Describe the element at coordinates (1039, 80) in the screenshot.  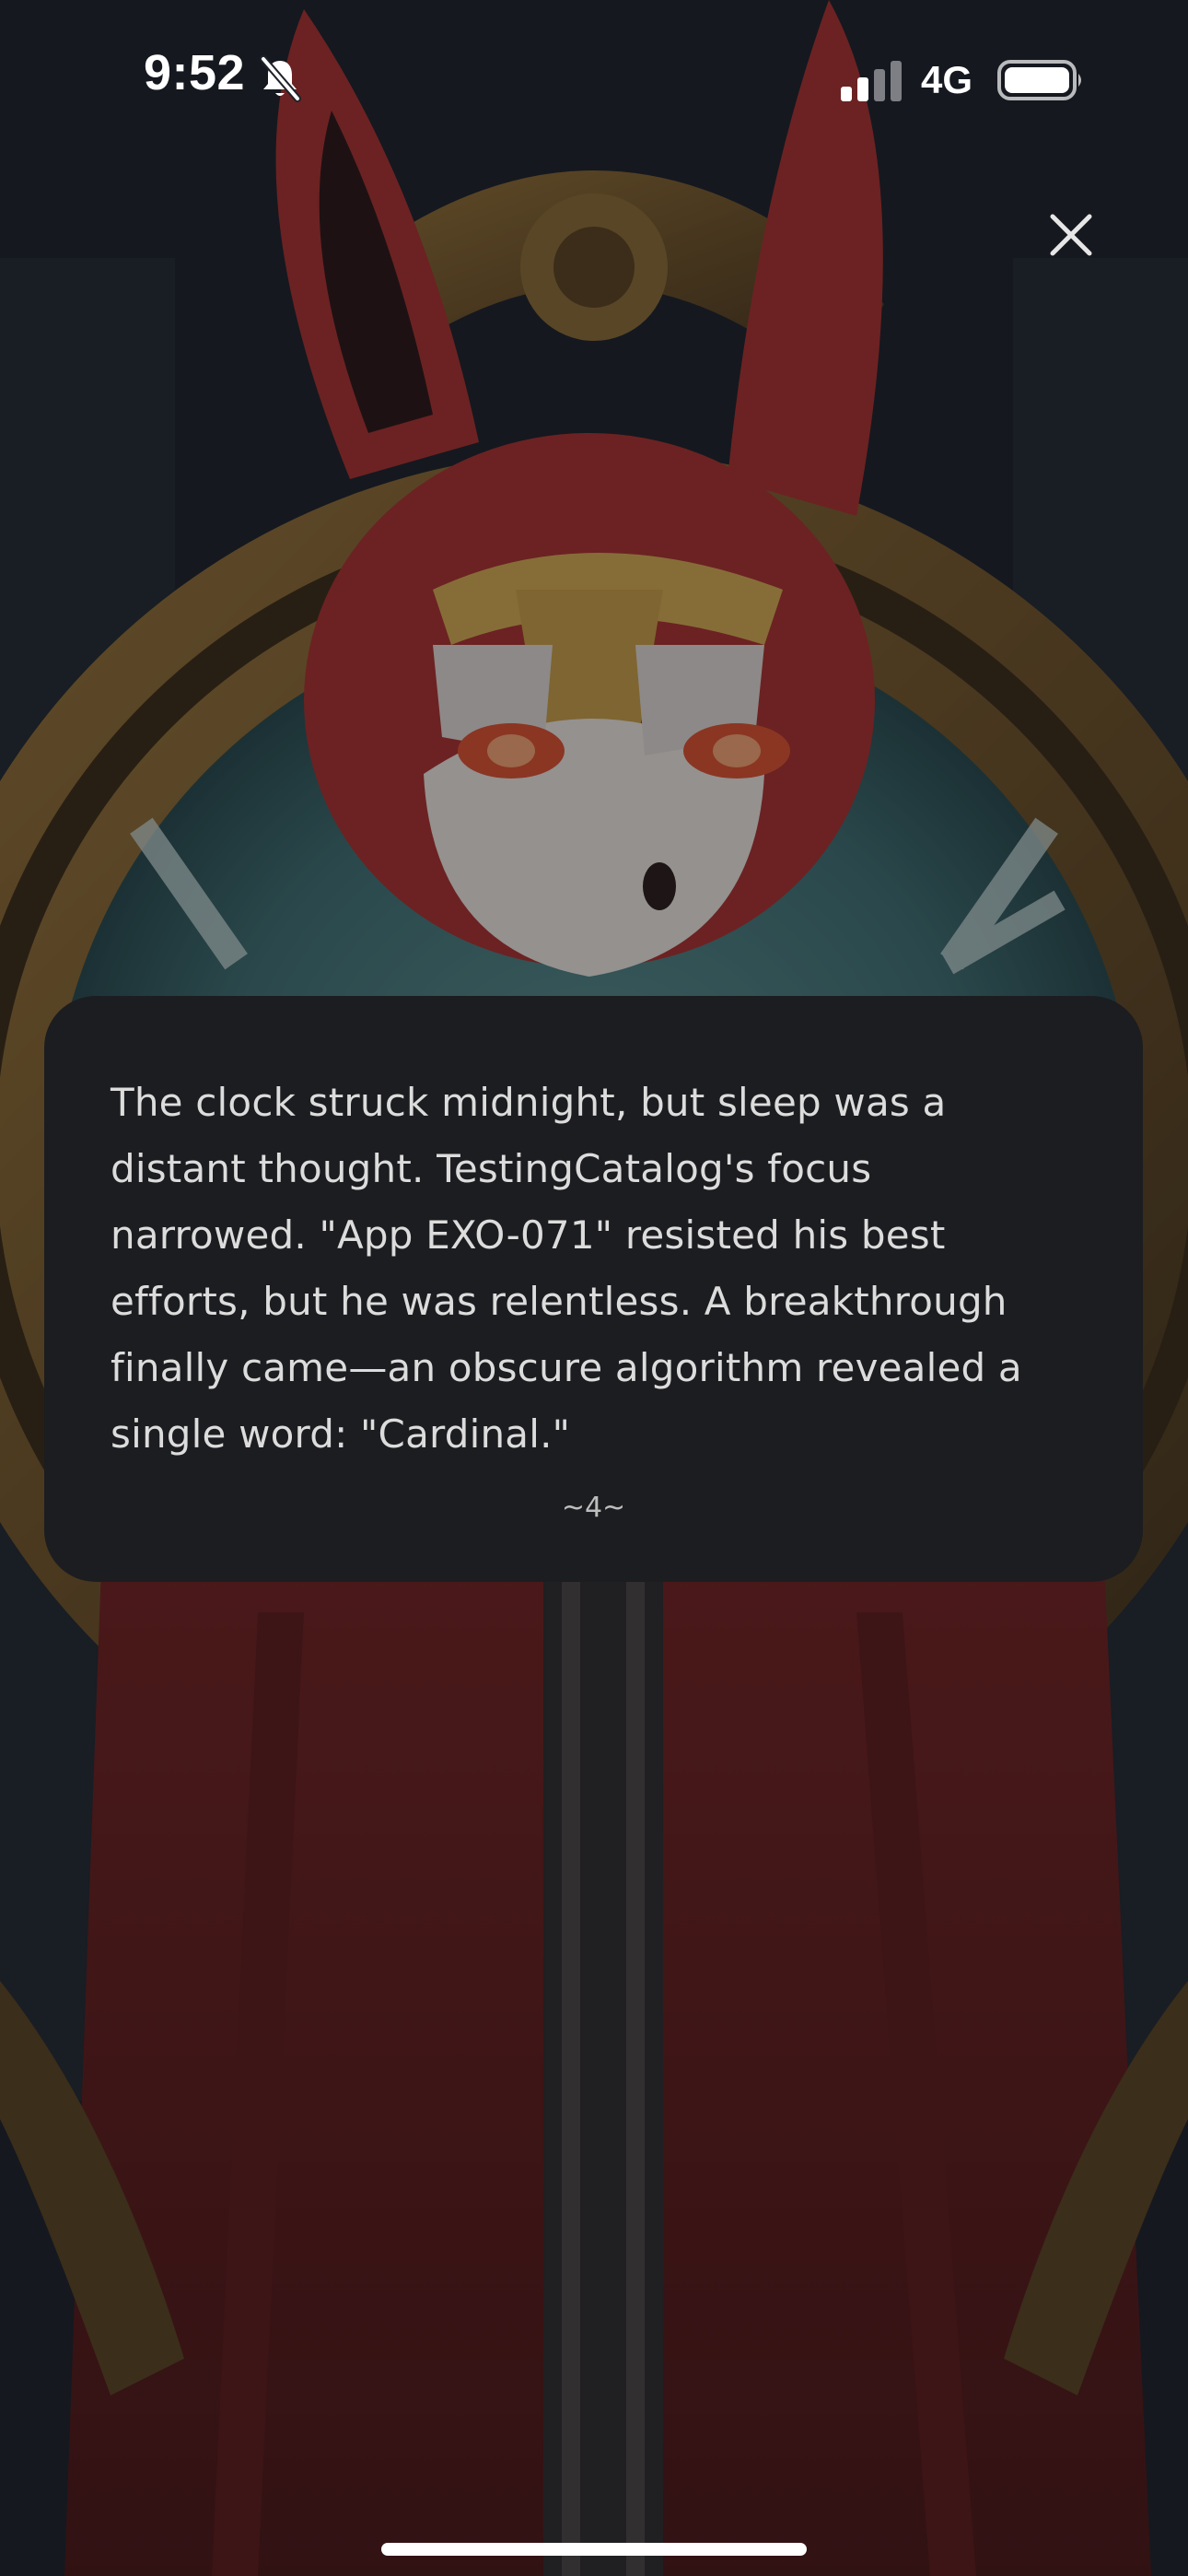
I see `battery-icon` at that location.